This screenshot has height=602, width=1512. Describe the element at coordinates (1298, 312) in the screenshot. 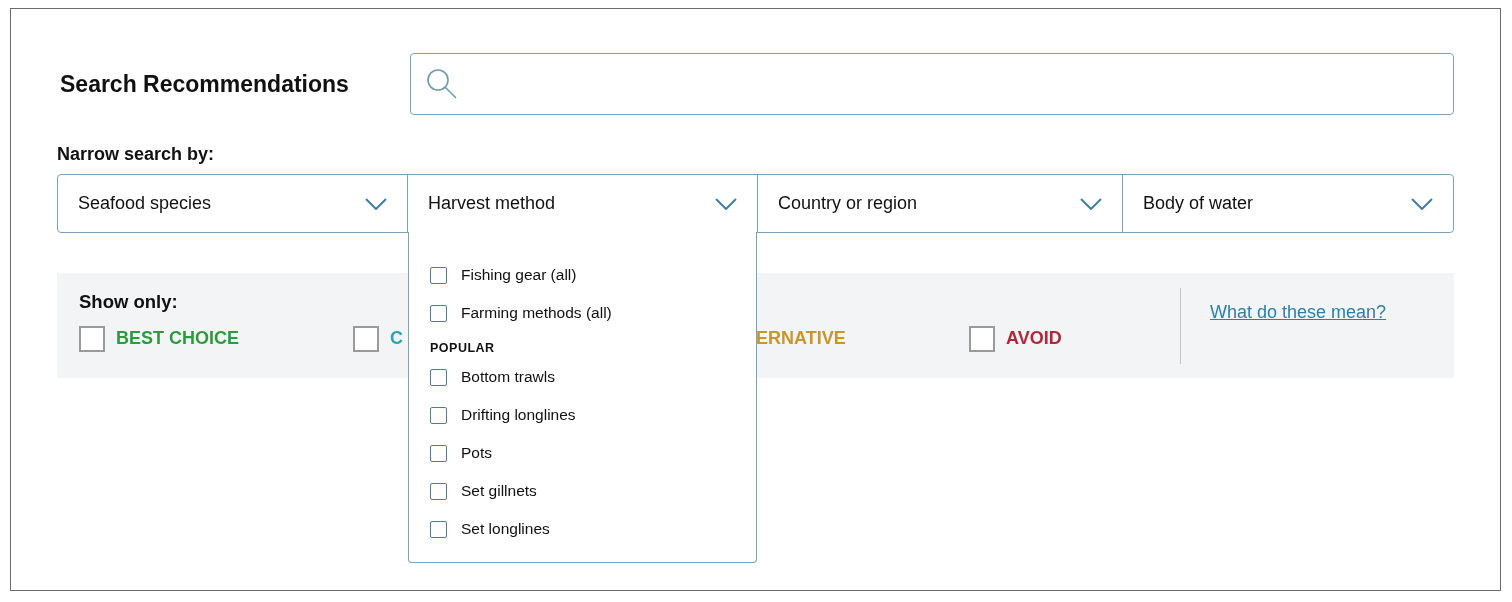

I see `help-link: What do these mean?` at that location.